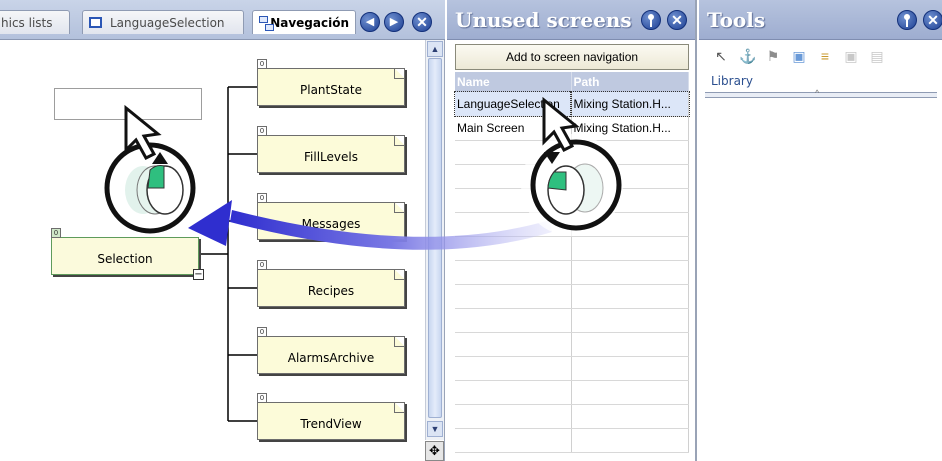 The height and width of the screenshot is (461, 942). Describe the element at coordinates (331, 224) in the screenshot. I see `node-label: Messages` at that location.